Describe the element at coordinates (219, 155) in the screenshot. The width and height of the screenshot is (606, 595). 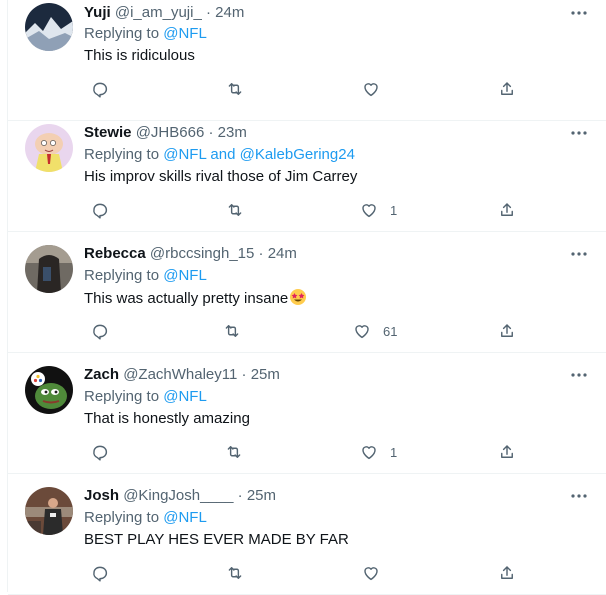
I see `replying-to: Replying to @NFL and @KalebGering24` at that location.